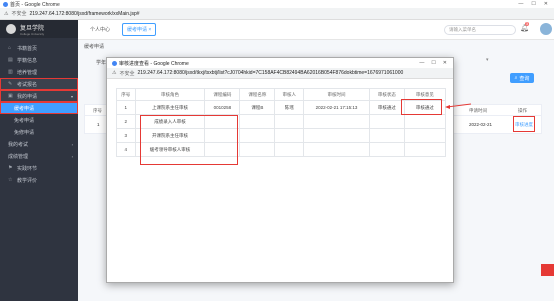 This screenshot has width=554, height=301. Describe the element at coordinates (480, 30) in the screenshot. I see `menu-search-input: 请输入菜单名` at that location.